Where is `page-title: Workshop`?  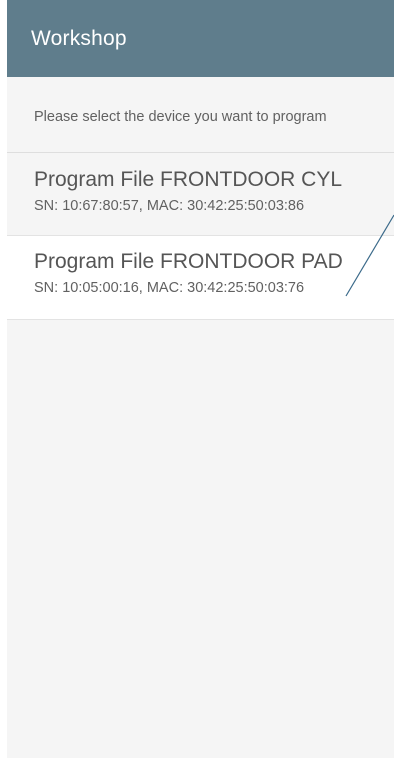 page-title: Workshop is located at coordinates (79, 38).